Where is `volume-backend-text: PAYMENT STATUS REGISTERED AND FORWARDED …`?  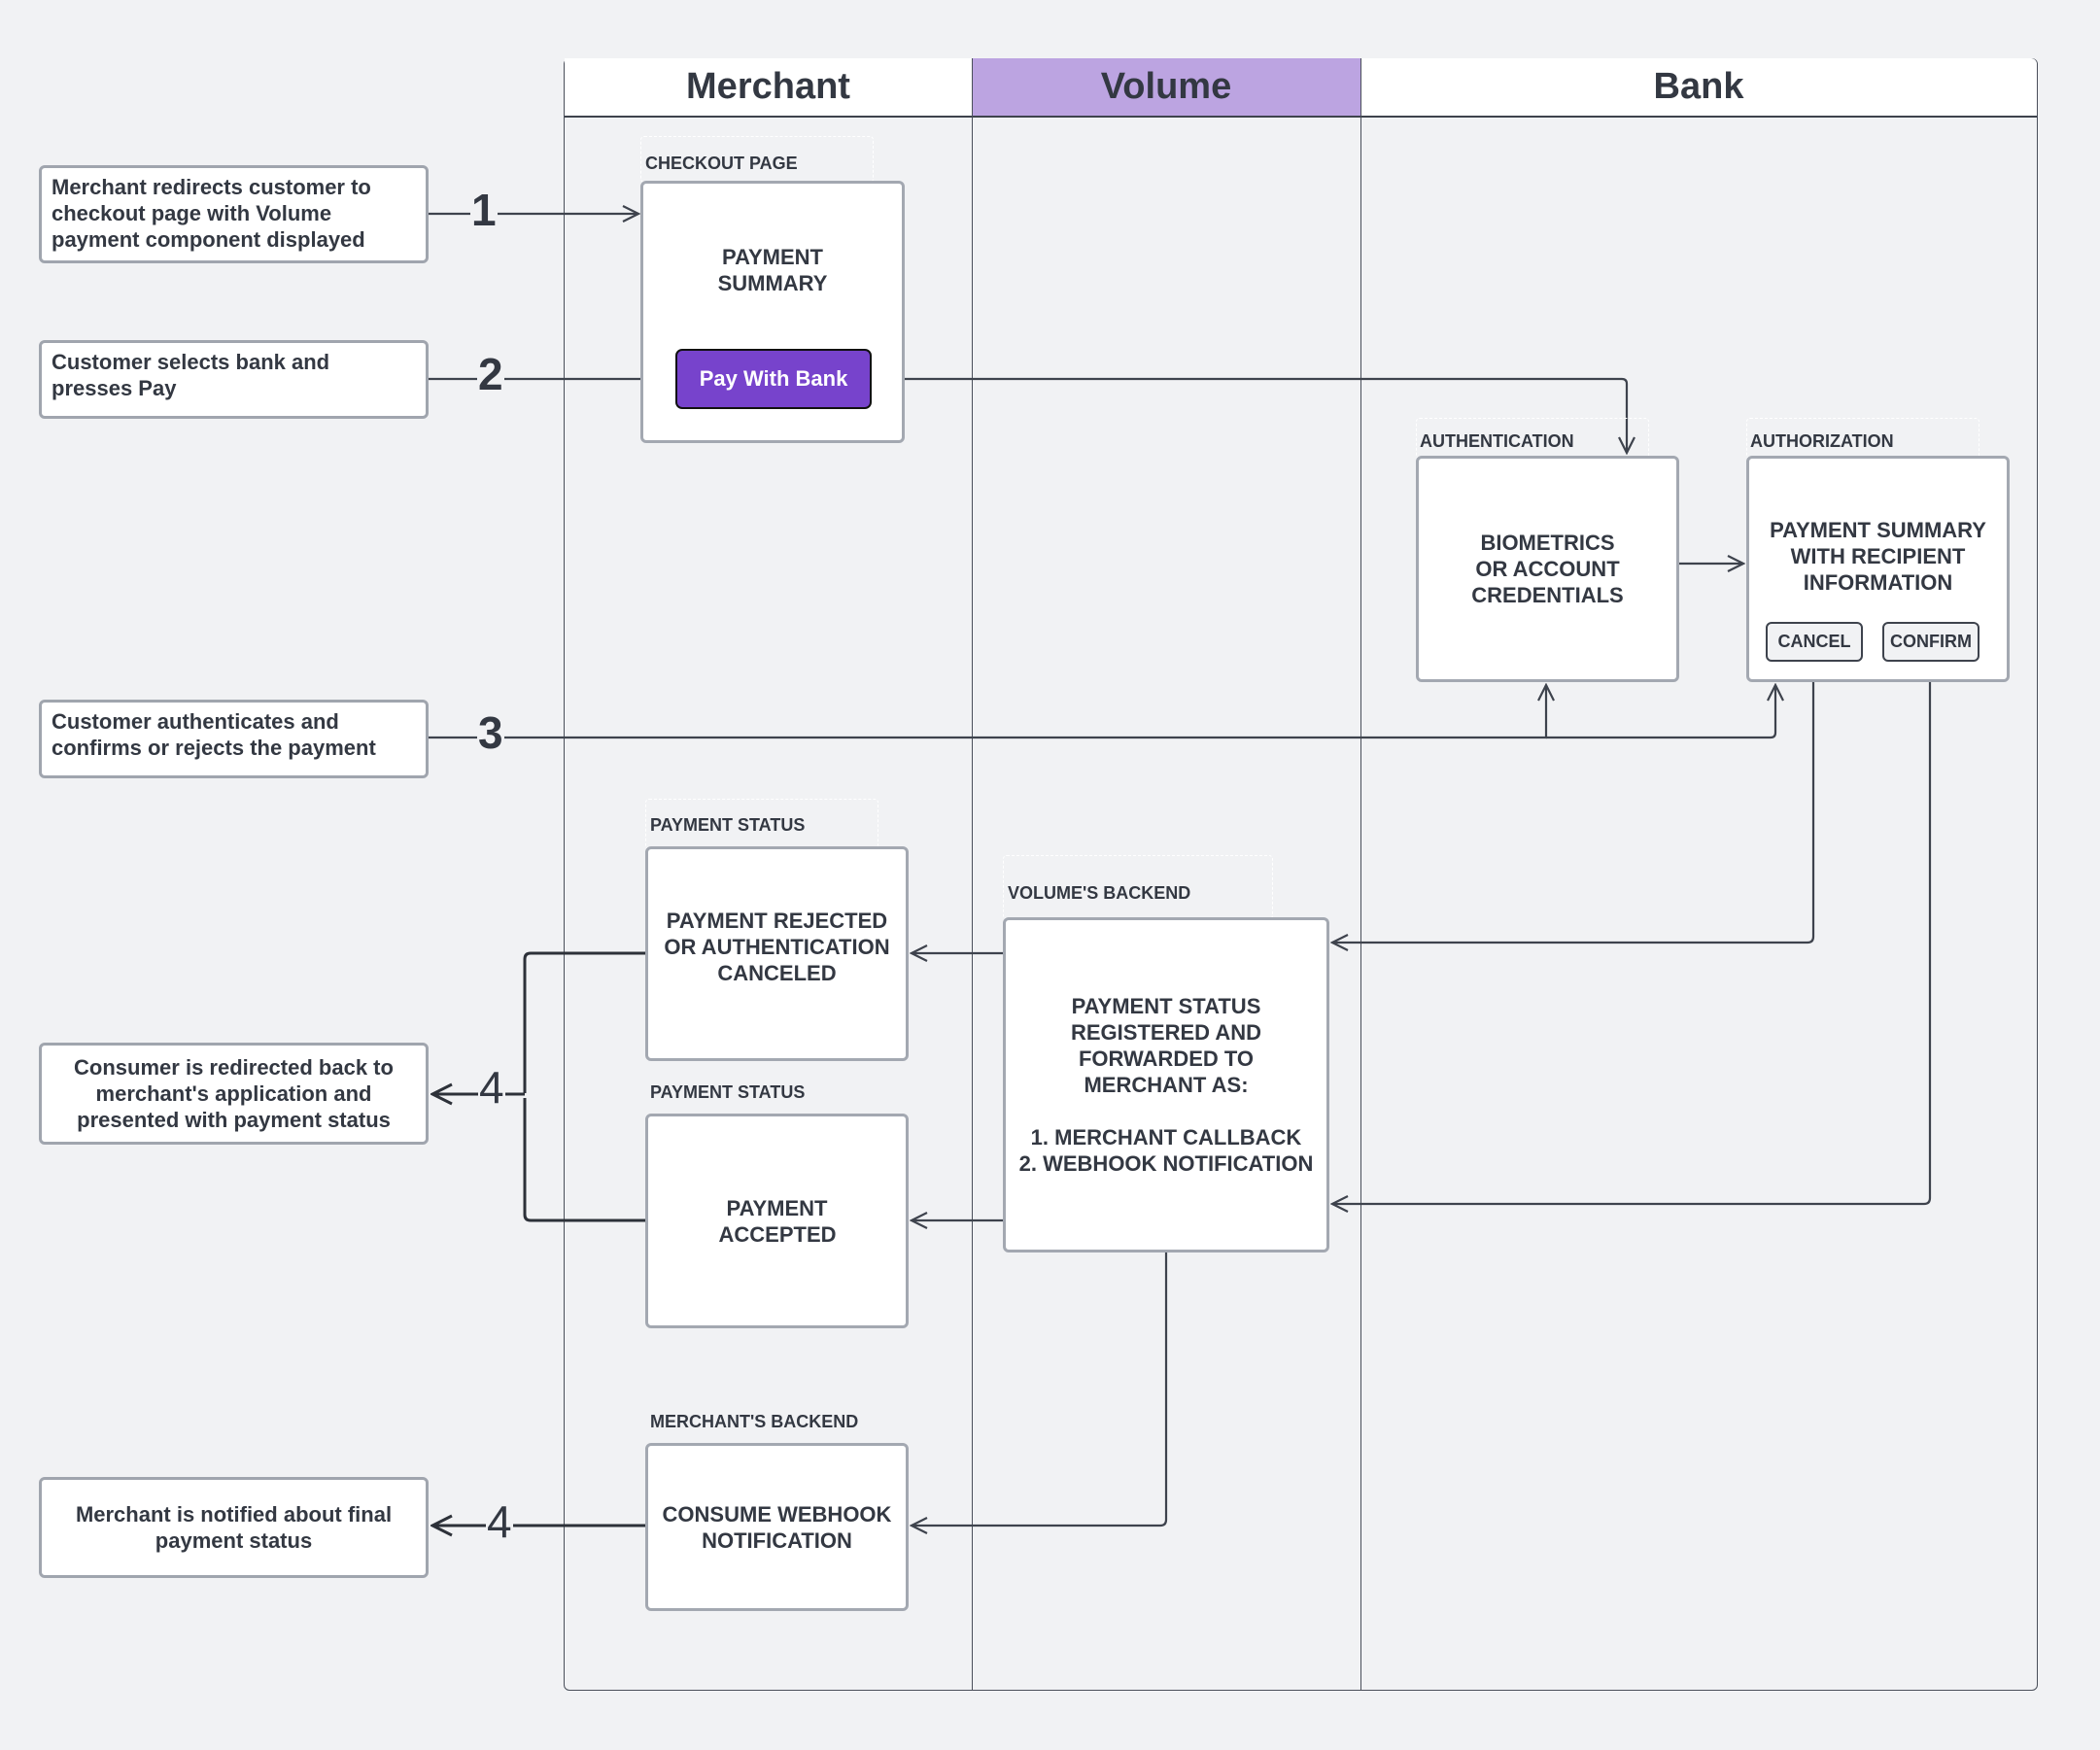
volume-backend-text: PAYMENT STATUS REGISTERED AND FORWARDED … is located at coordinates (1166, 1045).